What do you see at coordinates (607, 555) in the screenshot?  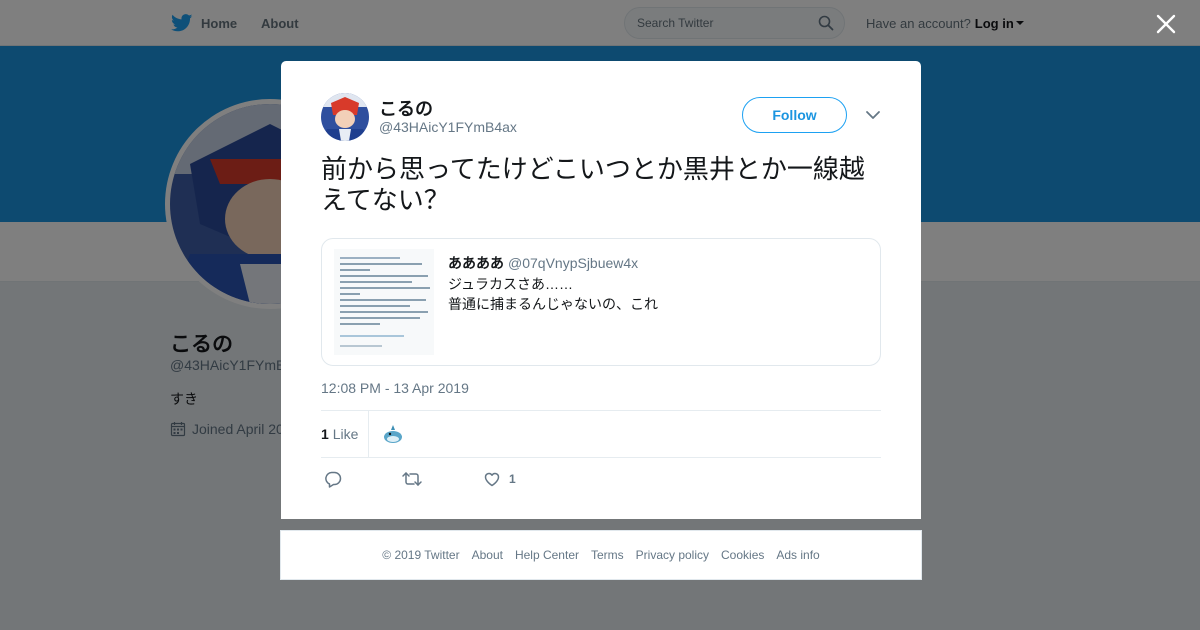 I see `footer-link-terms: Terms` at bounding box center [607, 555].